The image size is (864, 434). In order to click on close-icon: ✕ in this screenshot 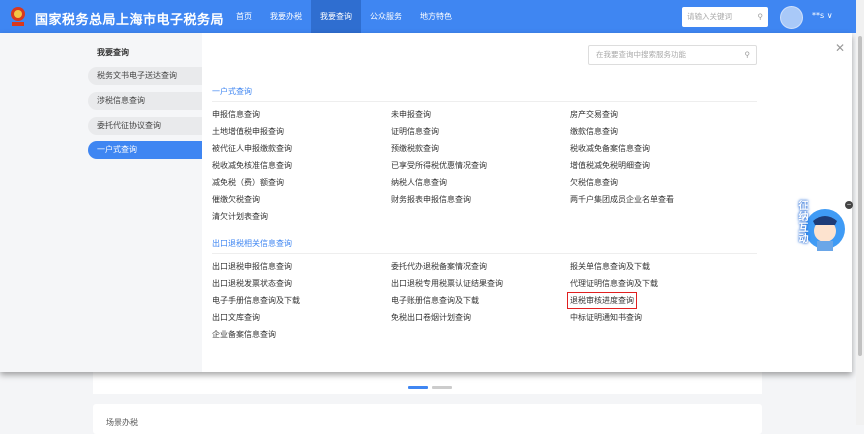, I will do `click(840, 48)`.